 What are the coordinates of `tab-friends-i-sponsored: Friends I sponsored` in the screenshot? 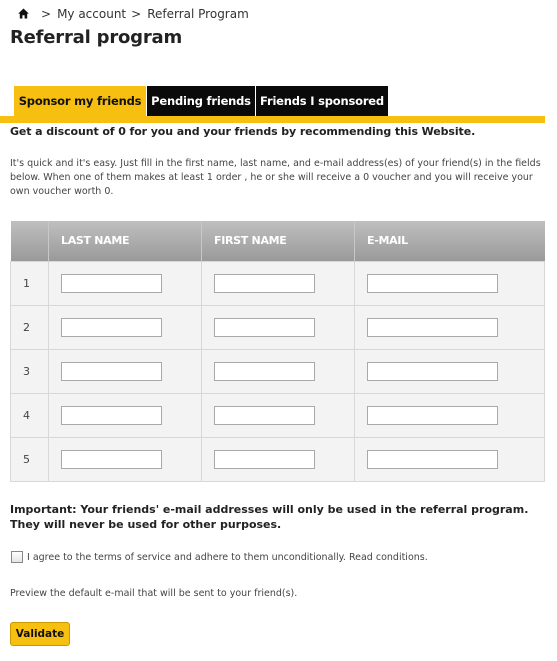 It's located at (322, 101).